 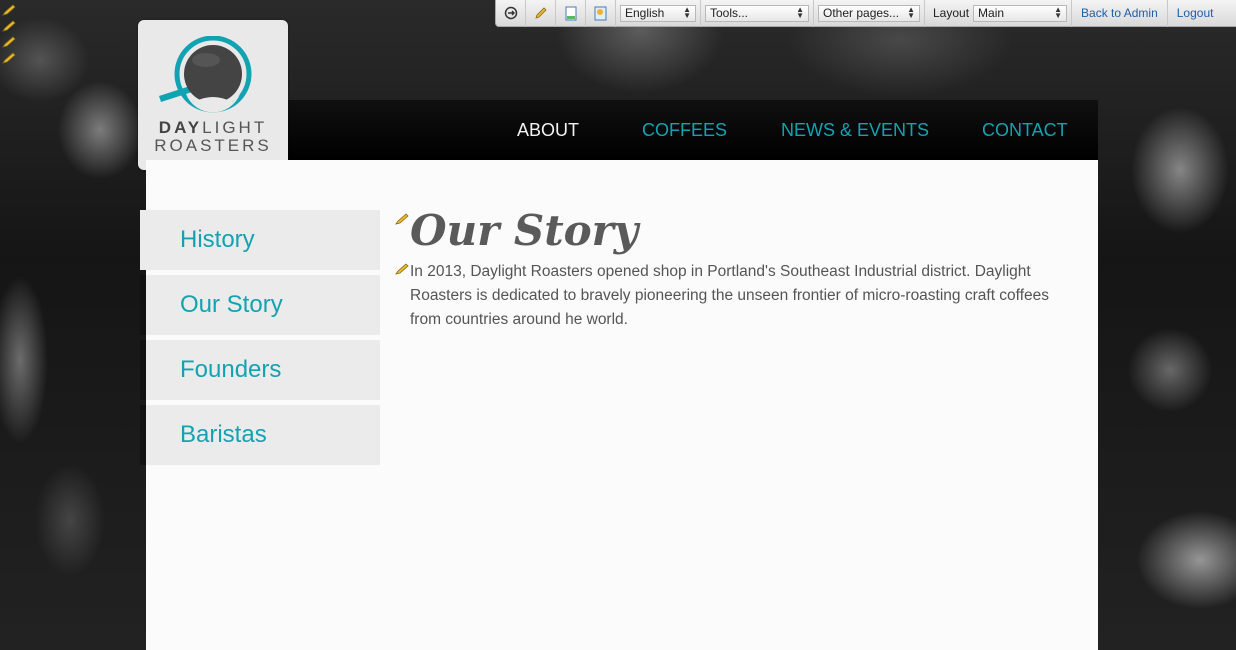 I want to click on nav-item-contact: CONTACT, so click(x=1025, y=130).